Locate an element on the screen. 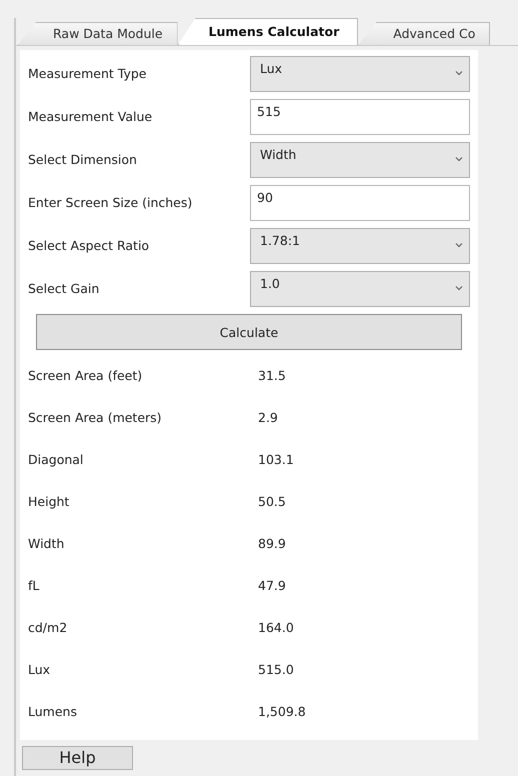 The width and height of the screenshot is (518, 776). field-label: Select Dimension is located at coordinates (82, 159).